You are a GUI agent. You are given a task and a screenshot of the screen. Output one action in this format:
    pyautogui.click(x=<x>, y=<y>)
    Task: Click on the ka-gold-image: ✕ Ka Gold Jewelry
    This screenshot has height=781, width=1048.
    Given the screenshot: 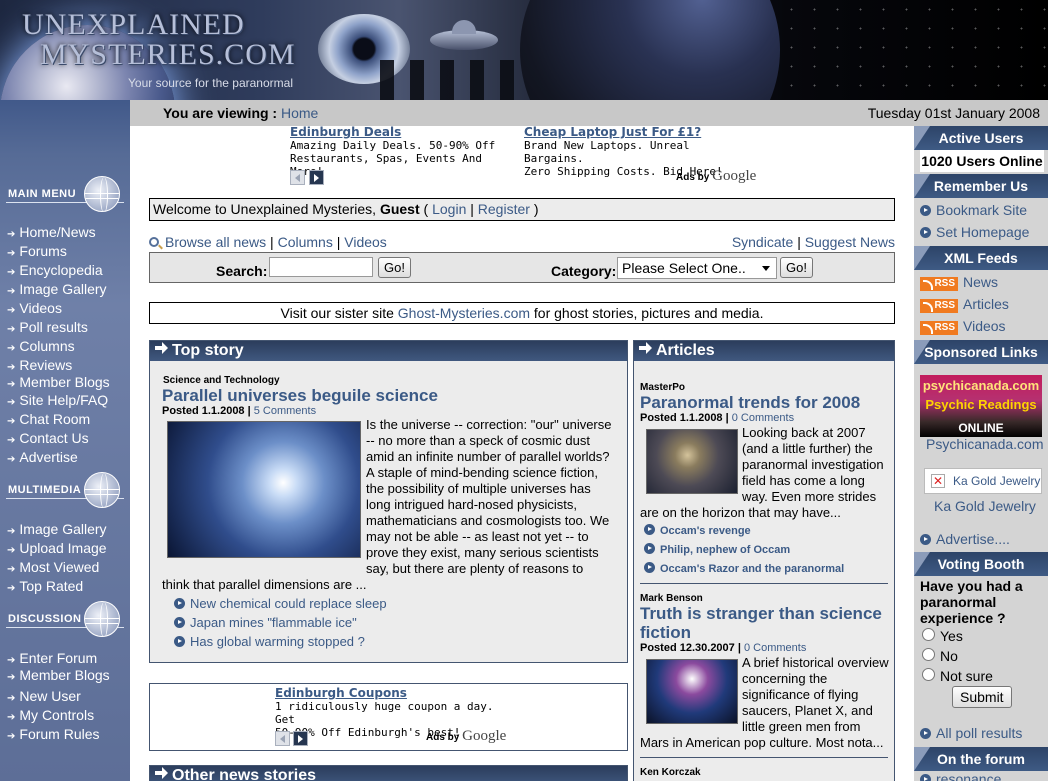 What is the action you would take?
    pyautogui.click(x=983, y=481)
    